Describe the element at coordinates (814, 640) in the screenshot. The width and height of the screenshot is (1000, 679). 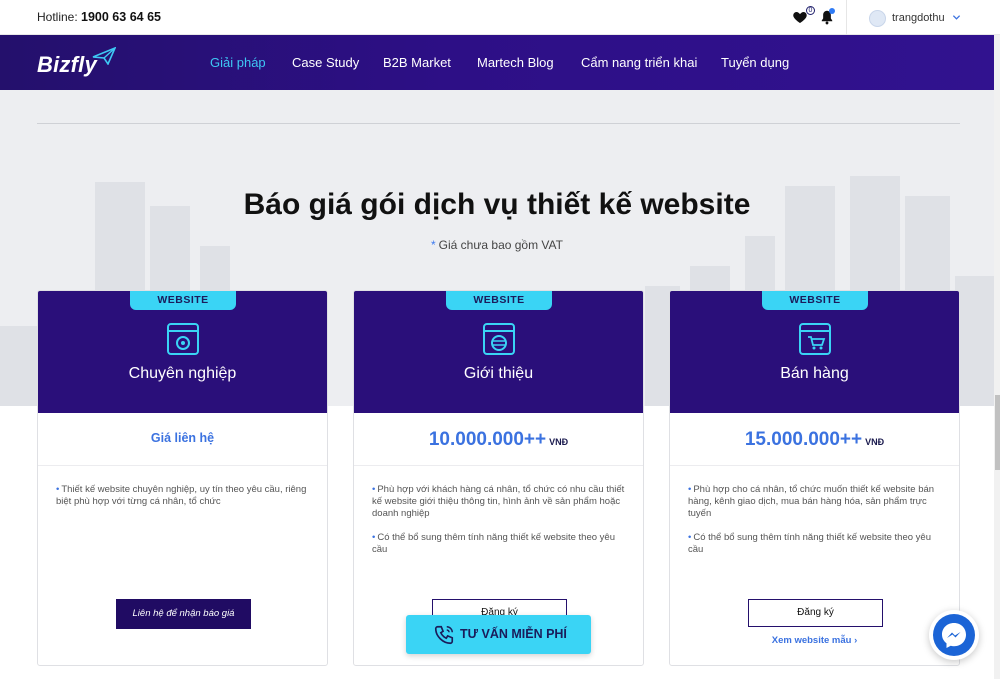
I see `view-sample-link: Xem website mẫu ›` at that location.